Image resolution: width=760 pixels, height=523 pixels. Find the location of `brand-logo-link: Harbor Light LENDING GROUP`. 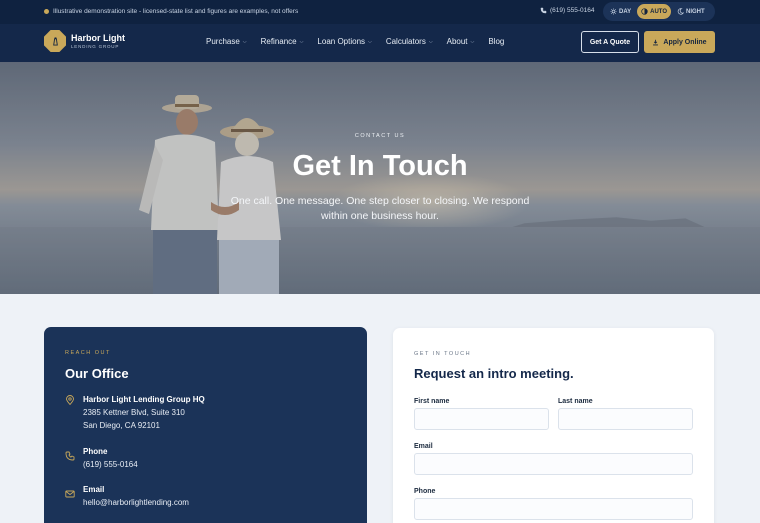

brand-logo-link: Harbor Light LENDING GROUP is located at coordinates (84, 41).